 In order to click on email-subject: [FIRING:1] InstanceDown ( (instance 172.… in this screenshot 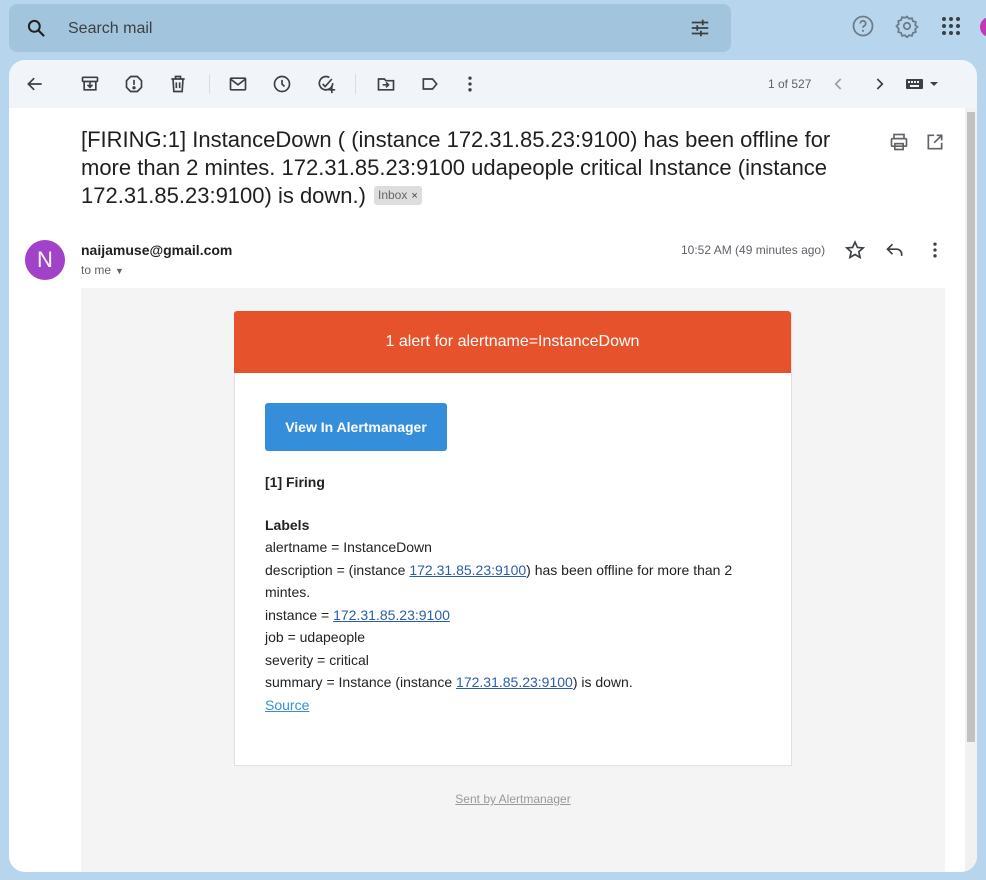, I will do `click(481, 168)`.